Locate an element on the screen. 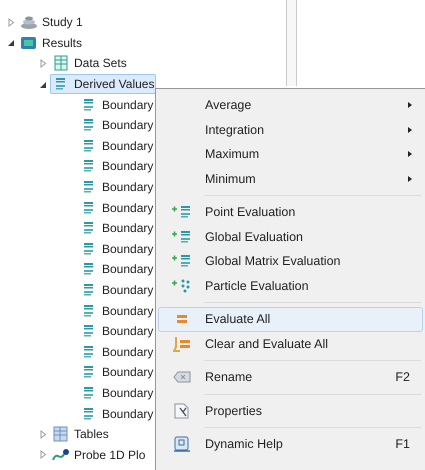 The height and width of the screenshot is (470, 425). plot-icon is located at coordinates (61, 454).